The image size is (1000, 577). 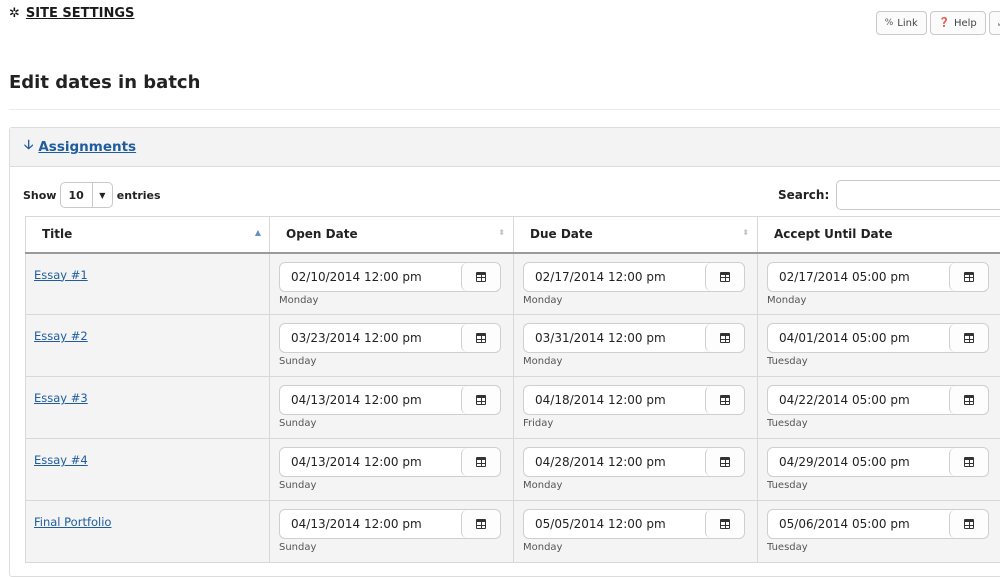 I want to click on sort-asc-icon: ▲, so click(x=258, y=232).